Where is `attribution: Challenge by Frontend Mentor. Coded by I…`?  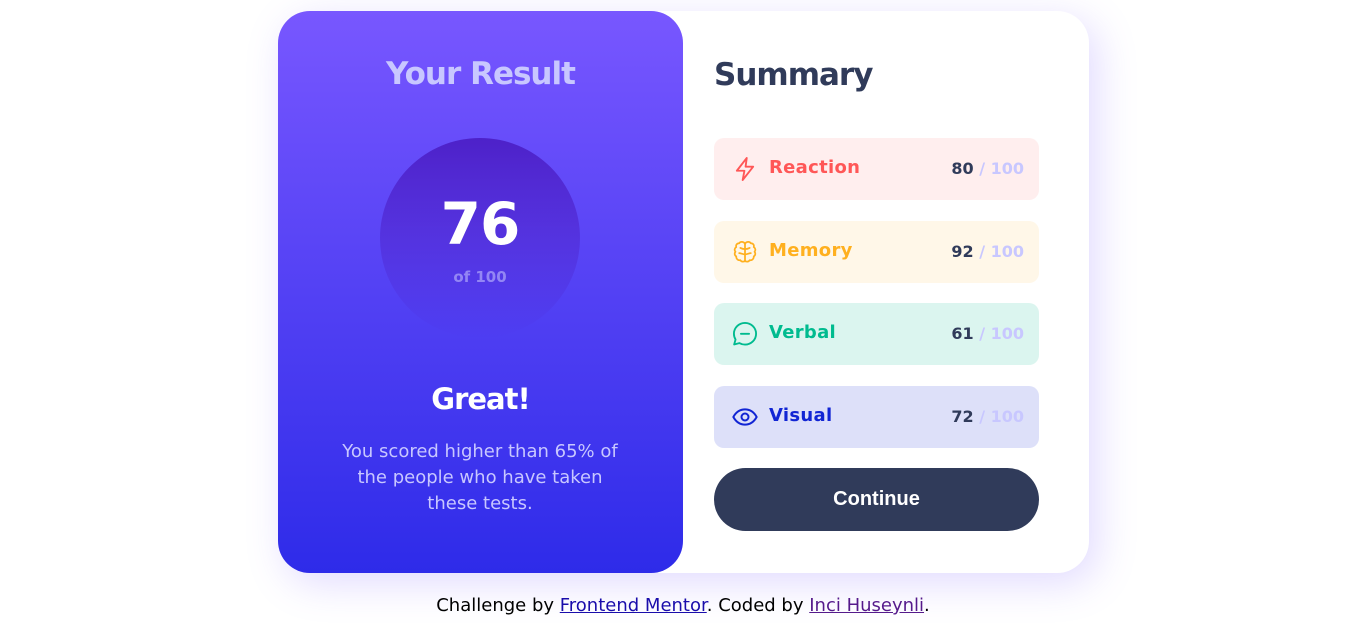
attribution: Challenge by Frontend Mentor. Coded by I… is located at coordinates (683, 605).